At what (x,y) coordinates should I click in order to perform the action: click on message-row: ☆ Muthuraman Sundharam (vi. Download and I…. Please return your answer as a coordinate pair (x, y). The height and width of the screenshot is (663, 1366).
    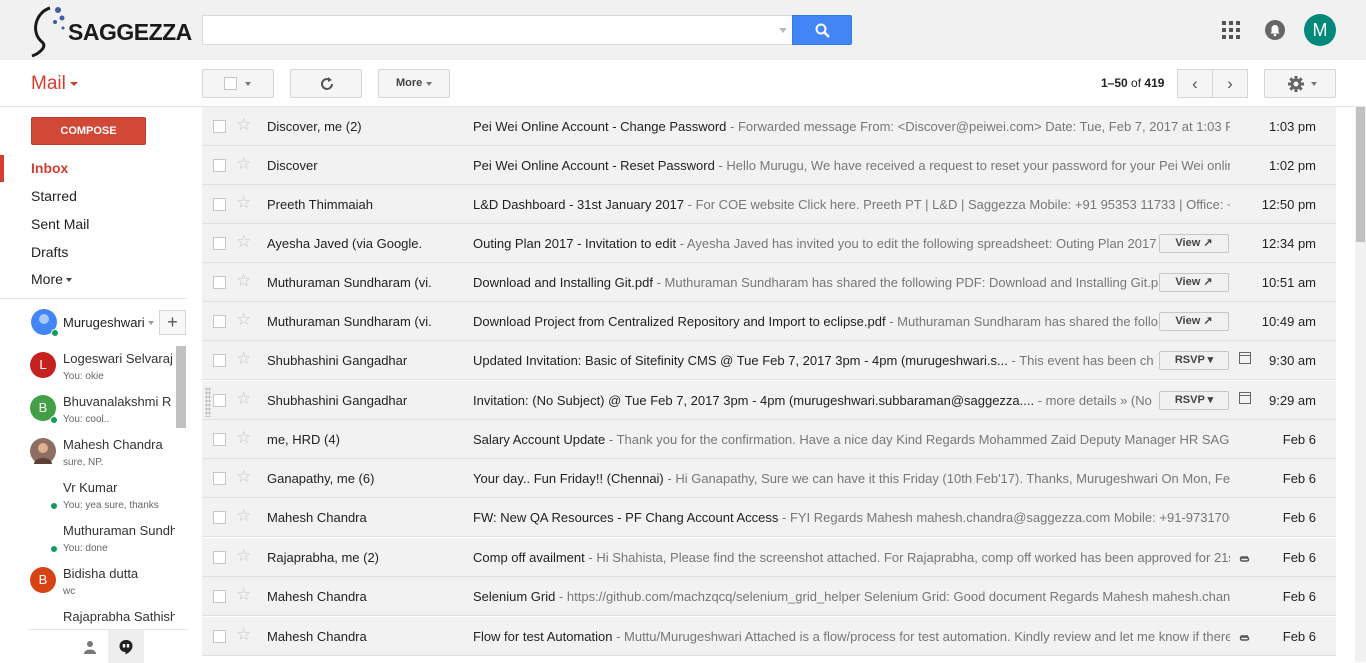
    Looking at the image, I should click on (769, 282).